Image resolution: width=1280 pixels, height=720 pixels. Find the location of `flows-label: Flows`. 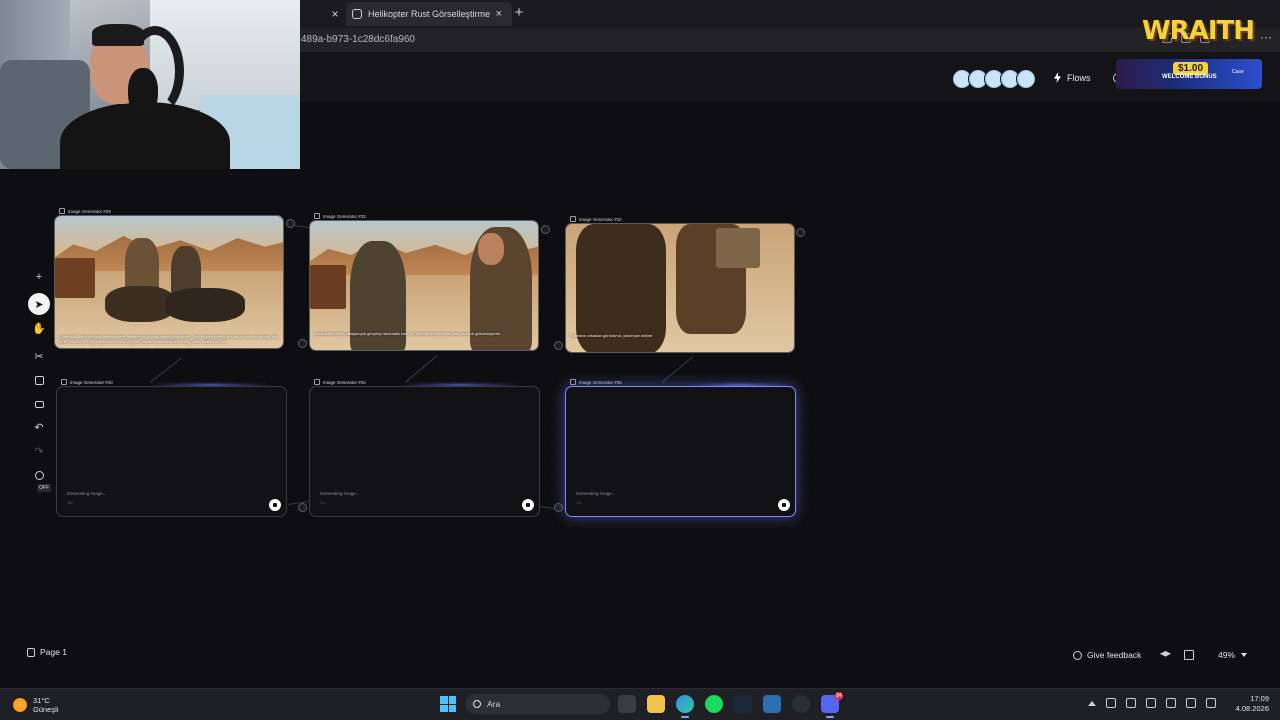

flows-label: Flows is located at coordinates (1079, 77).